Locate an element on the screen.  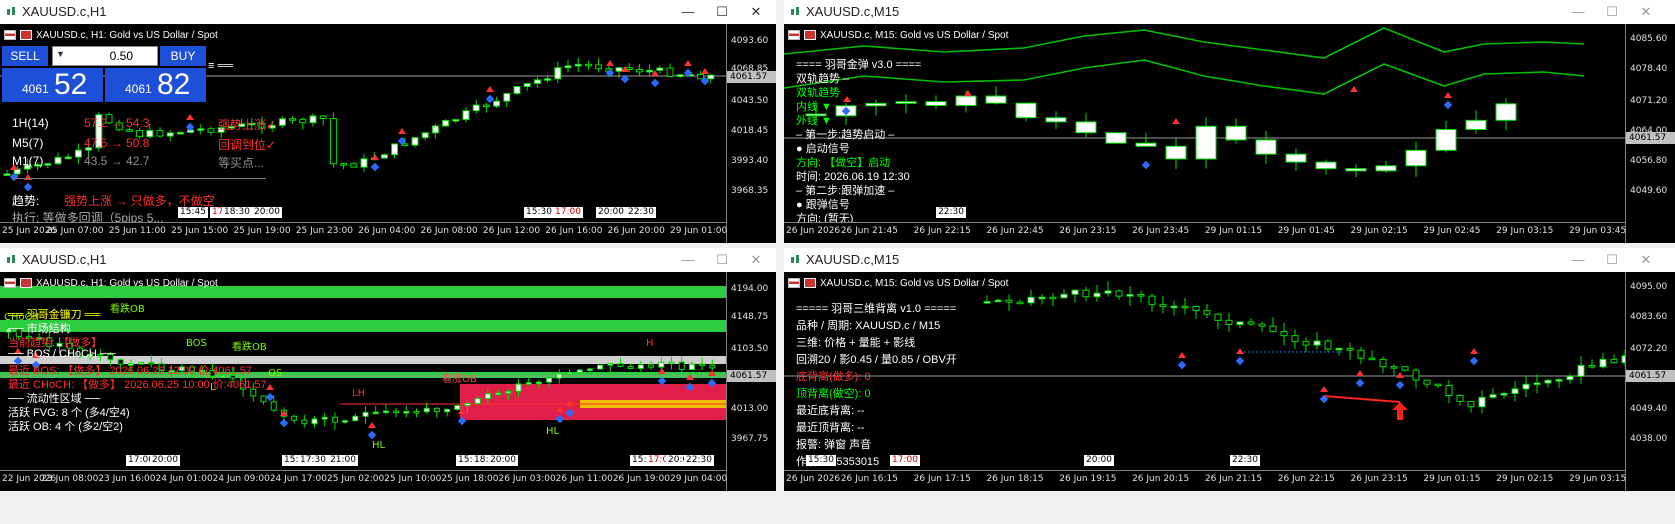
time-tick-label: 26 Jun 12:00 is located at coordinates (511, 231).